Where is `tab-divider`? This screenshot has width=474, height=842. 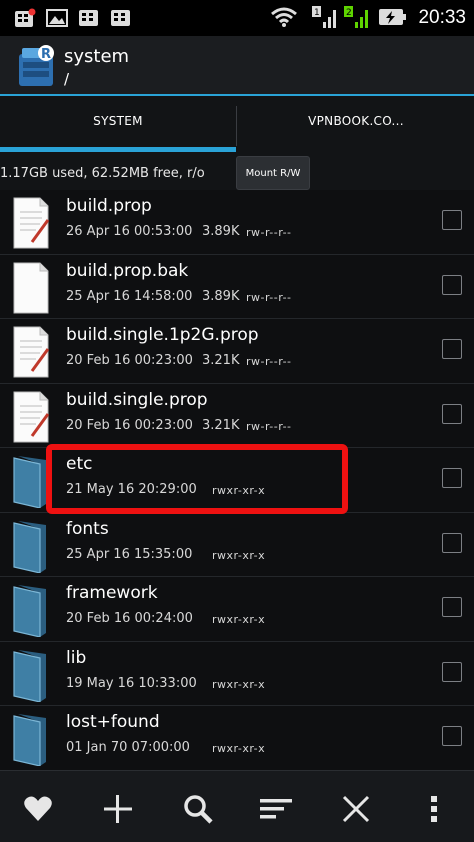 tab-divider is located at coordinates (236, 126).